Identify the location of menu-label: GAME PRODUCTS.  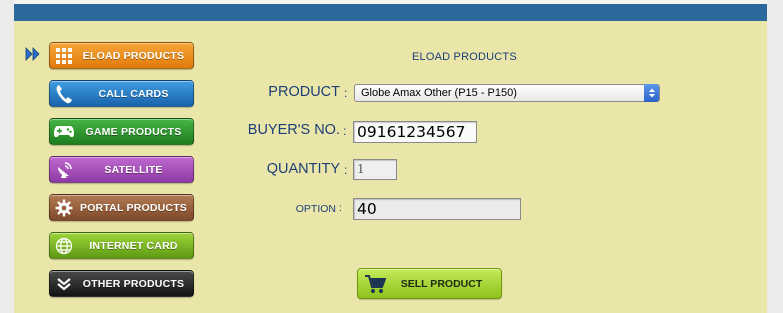
(133, 131).